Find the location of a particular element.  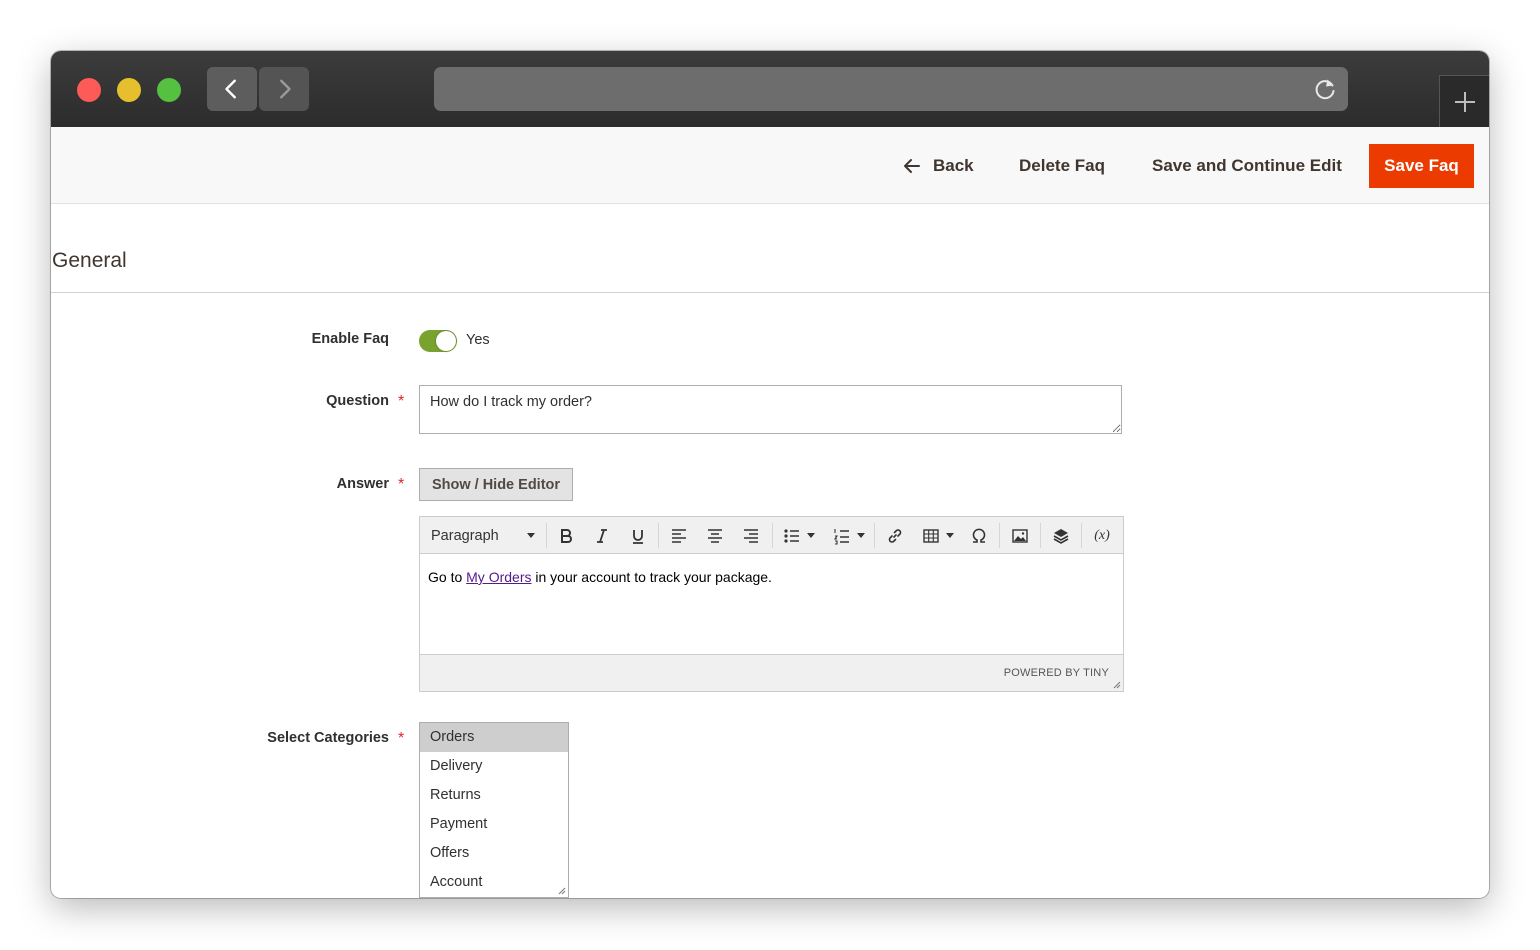

powered-by-label: POWERED BY TINY is located at coordinates (1056, 673).